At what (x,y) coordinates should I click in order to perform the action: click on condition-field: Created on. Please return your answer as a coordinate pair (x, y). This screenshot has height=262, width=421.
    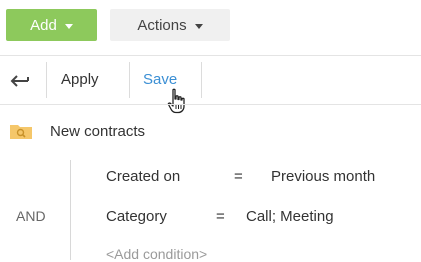
    Looking at the image, I should click on (143, 176).